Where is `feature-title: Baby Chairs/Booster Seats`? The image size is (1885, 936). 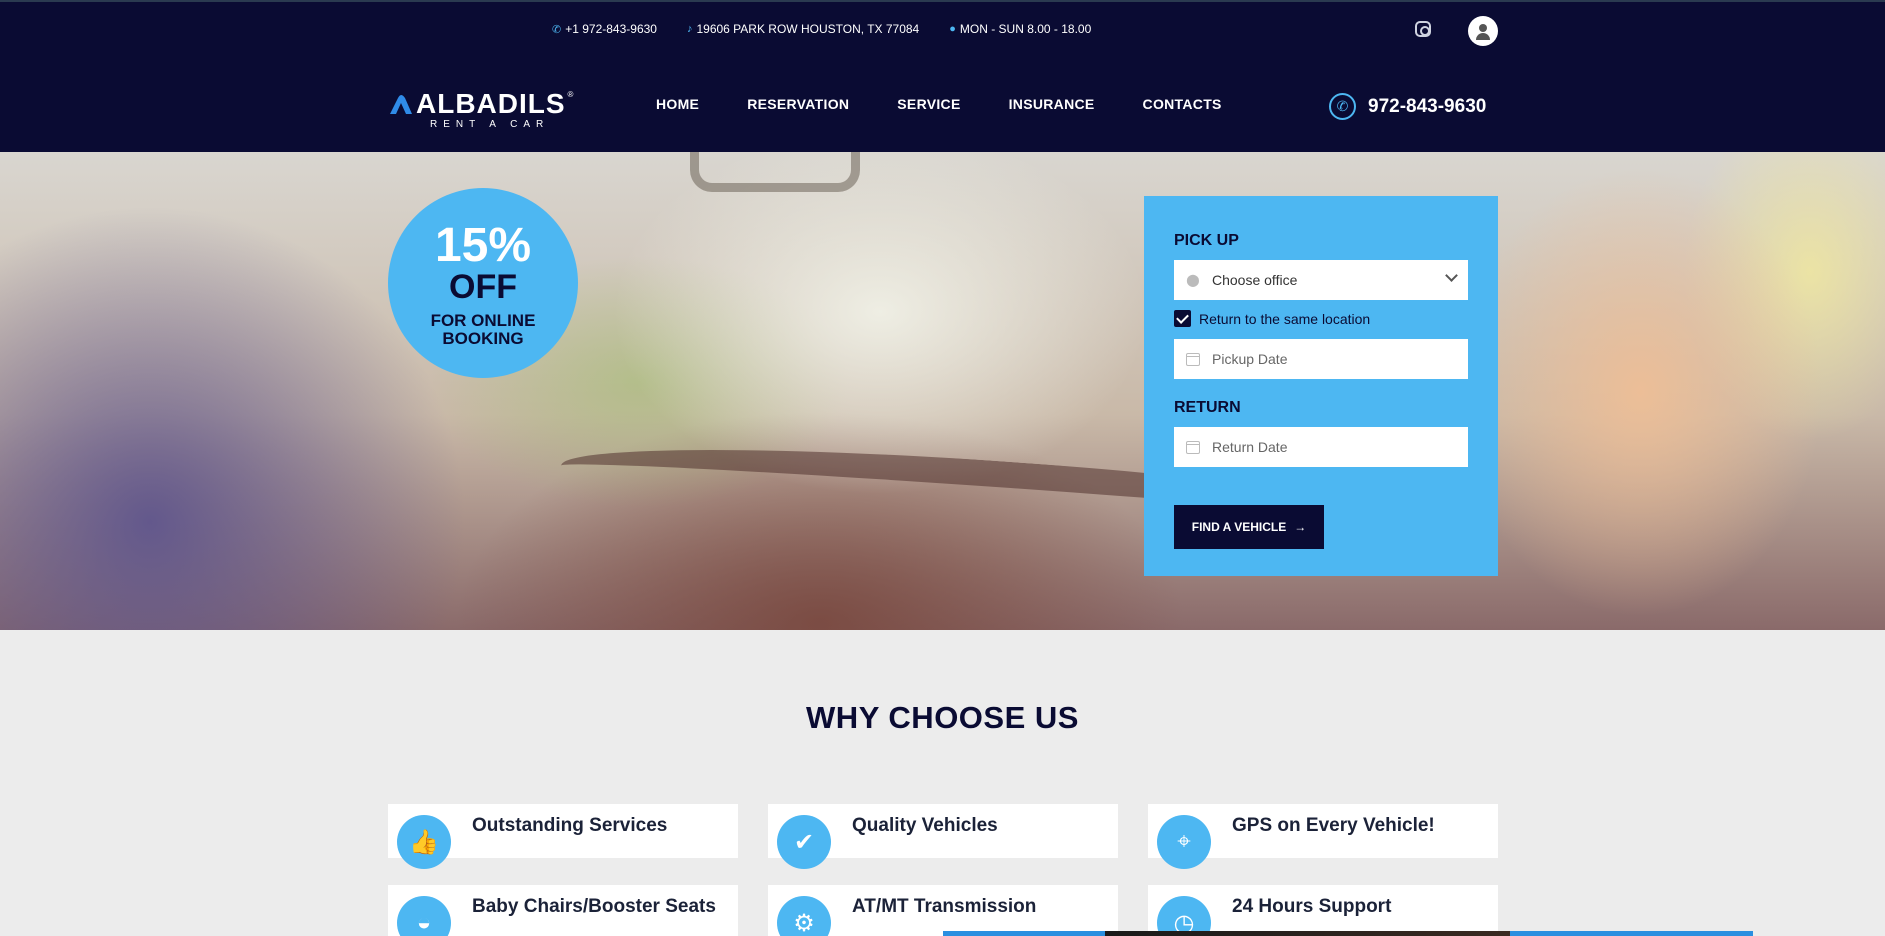 feature-title: Baby Chairs/Booster Seats is located at coordinates (594, 906).